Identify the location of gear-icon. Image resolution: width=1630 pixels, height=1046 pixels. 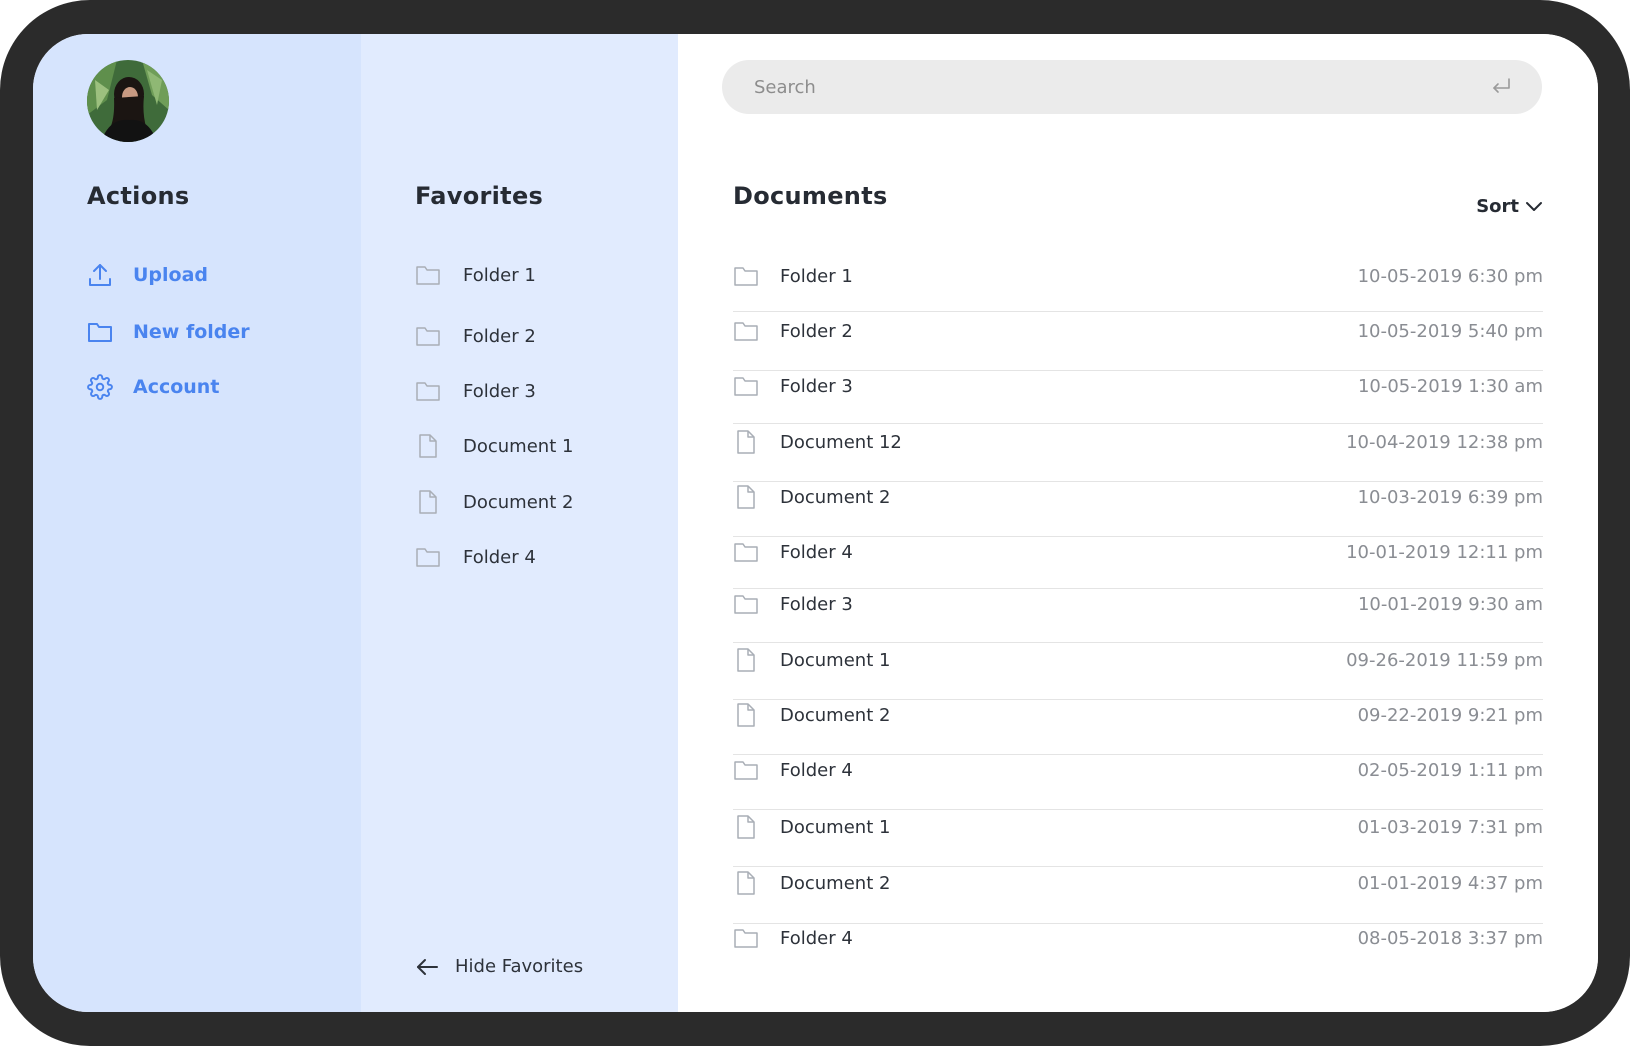
(100, 387).